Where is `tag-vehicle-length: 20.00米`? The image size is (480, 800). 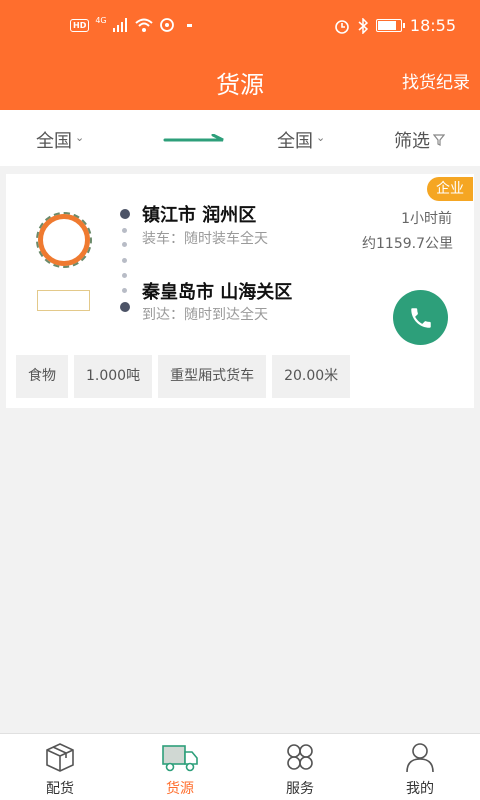
tag-vehicle-length: 20.00米 is located at coordinates (311, 376).